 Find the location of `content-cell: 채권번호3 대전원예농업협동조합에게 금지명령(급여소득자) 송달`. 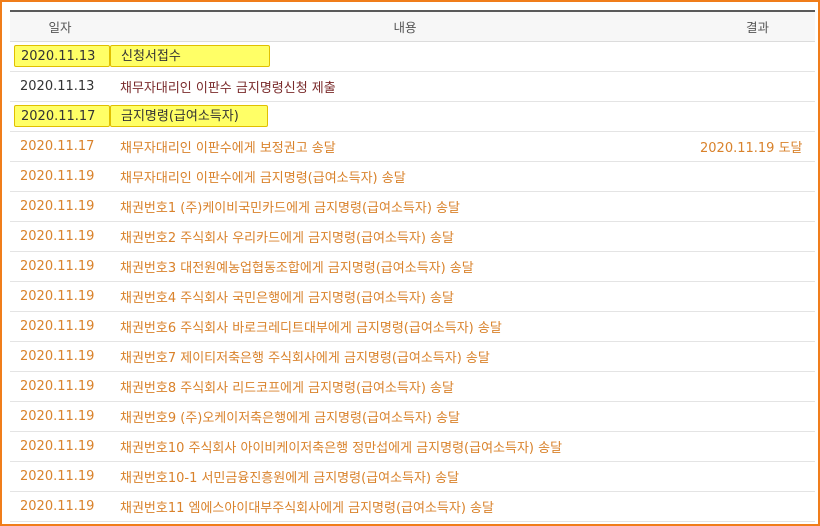

content-cell: 채권번호3 대전원예농업협동조합에게 금지명령(급여소득자) 송달 is located at coordinates (297, 268).